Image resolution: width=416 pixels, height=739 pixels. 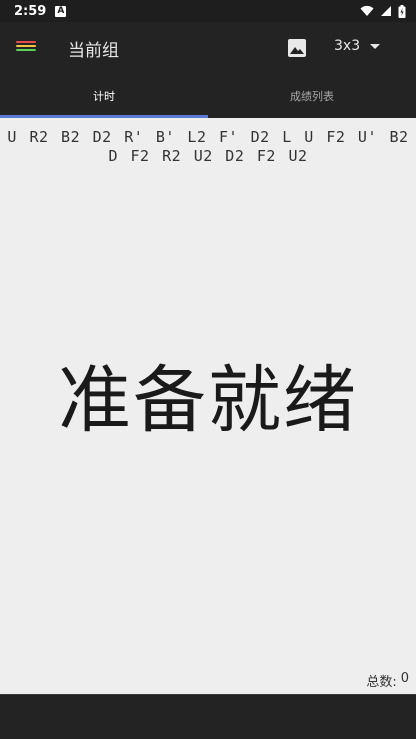 I want to click on tab-results-label: 成绩列表, so click(x=312, y=96).